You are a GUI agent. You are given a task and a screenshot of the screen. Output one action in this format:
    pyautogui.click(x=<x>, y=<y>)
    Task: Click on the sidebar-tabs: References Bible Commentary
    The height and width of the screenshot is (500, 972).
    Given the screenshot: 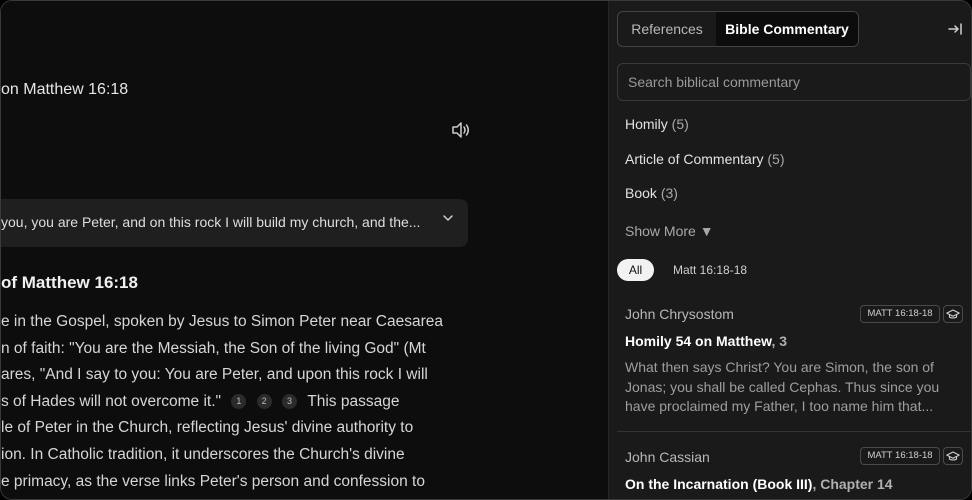 What is the action you would take?
    pyautogui.click(x=738, y=29)
    